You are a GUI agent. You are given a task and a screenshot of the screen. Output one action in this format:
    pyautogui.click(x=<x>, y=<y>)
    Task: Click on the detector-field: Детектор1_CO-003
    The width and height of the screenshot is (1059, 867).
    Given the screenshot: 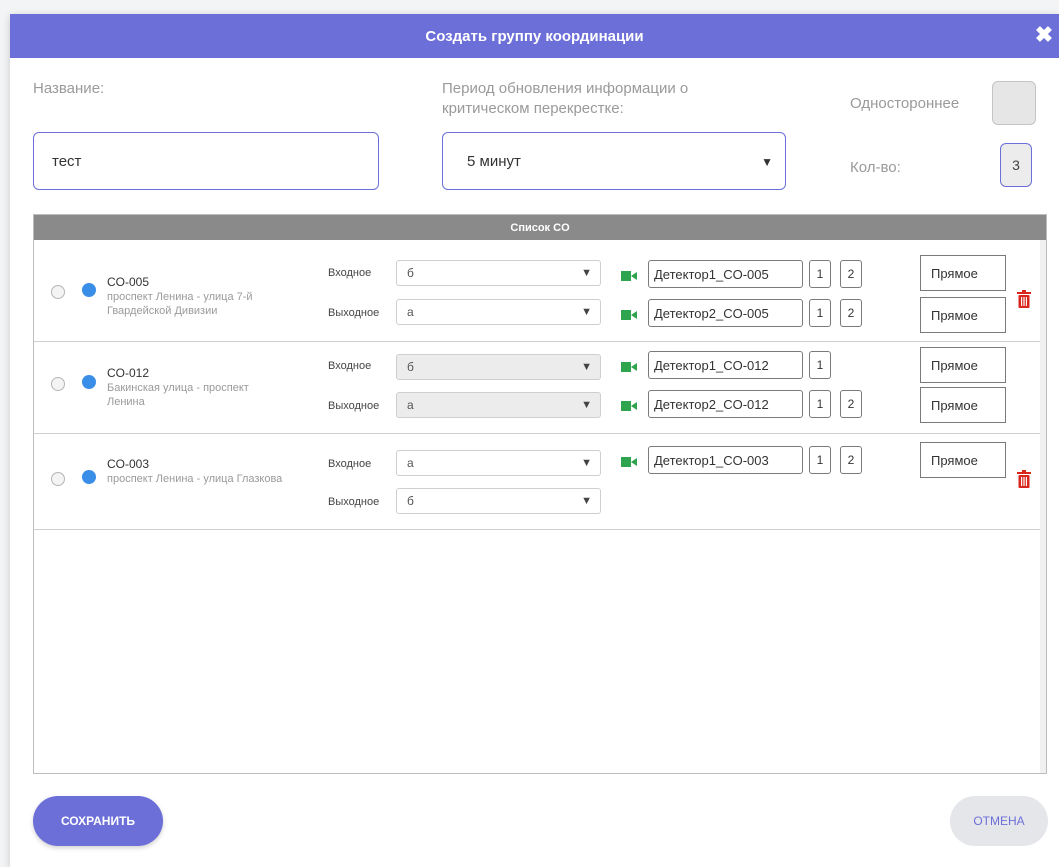 What is the action you would take?
    pyautogui.click(x=725, y=460)
    